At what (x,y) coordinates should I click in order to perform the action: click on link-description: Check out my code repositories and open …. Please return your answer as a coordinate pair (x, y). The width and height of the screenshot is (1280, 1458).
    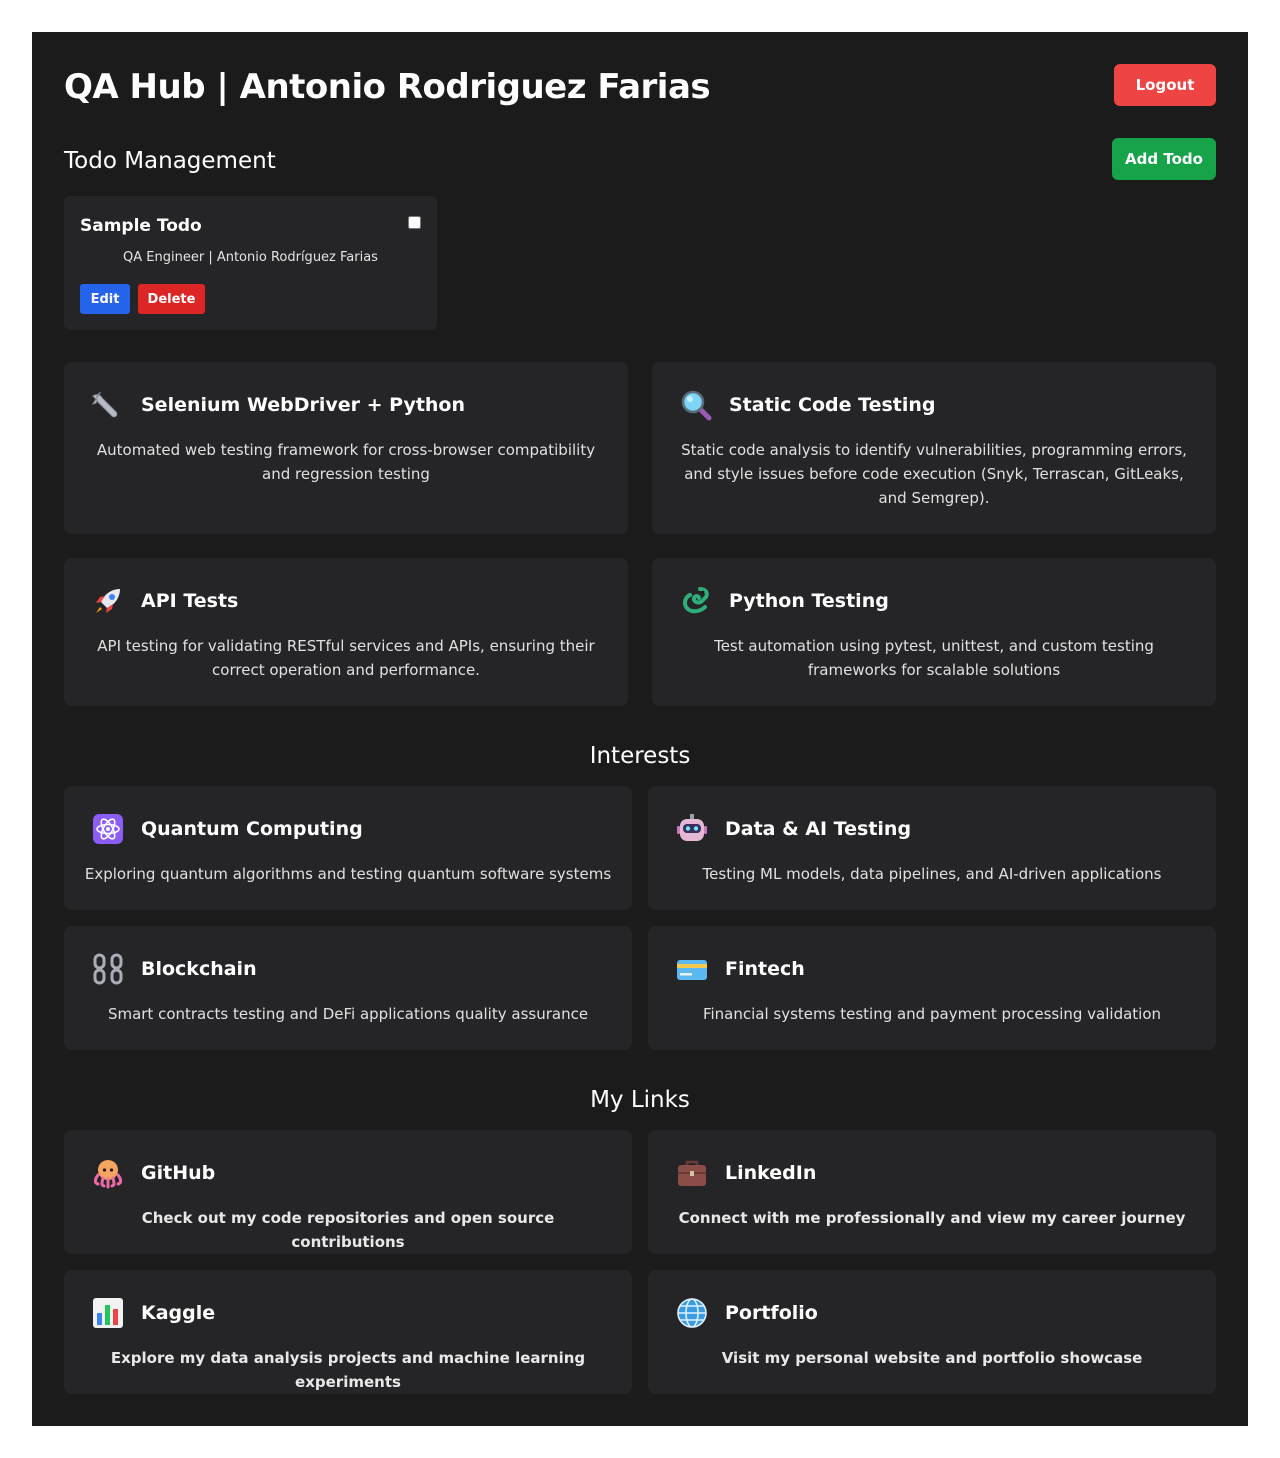
    Looking at the image, I should click on (348, 1230).